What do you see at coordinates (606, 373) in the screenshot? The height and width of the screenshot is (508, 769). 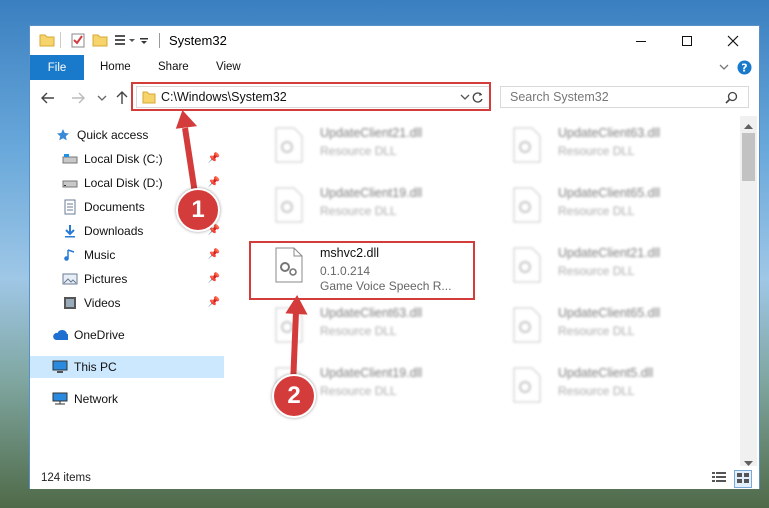 I see `file-name: UpdateClient5.dll` at bounding box center [606, 373].